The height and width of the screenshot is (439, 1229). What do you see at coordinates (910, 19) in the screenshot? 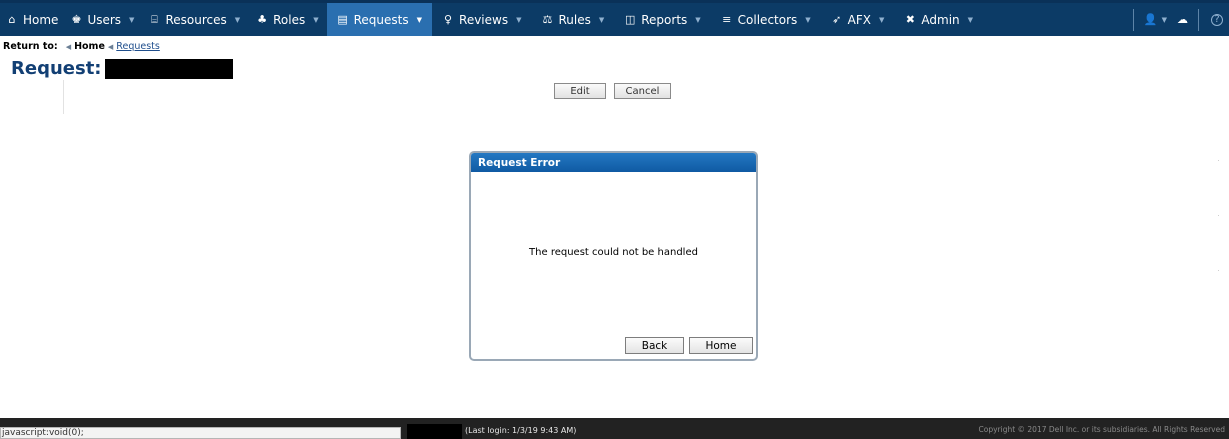
I see `tools-icon: ✖` at bounding box center [910, 19].